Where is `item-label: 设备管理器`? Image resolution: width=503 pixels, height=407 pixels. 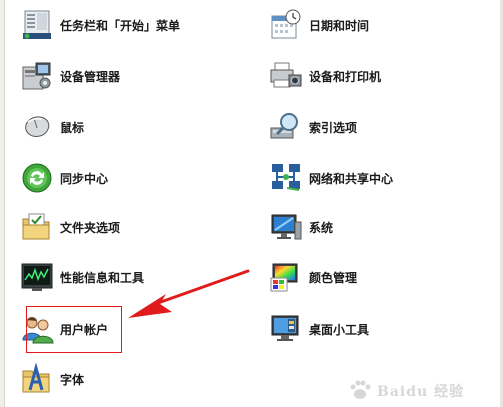
item-label: 设备管理器 is located at coordinates (90, 76).